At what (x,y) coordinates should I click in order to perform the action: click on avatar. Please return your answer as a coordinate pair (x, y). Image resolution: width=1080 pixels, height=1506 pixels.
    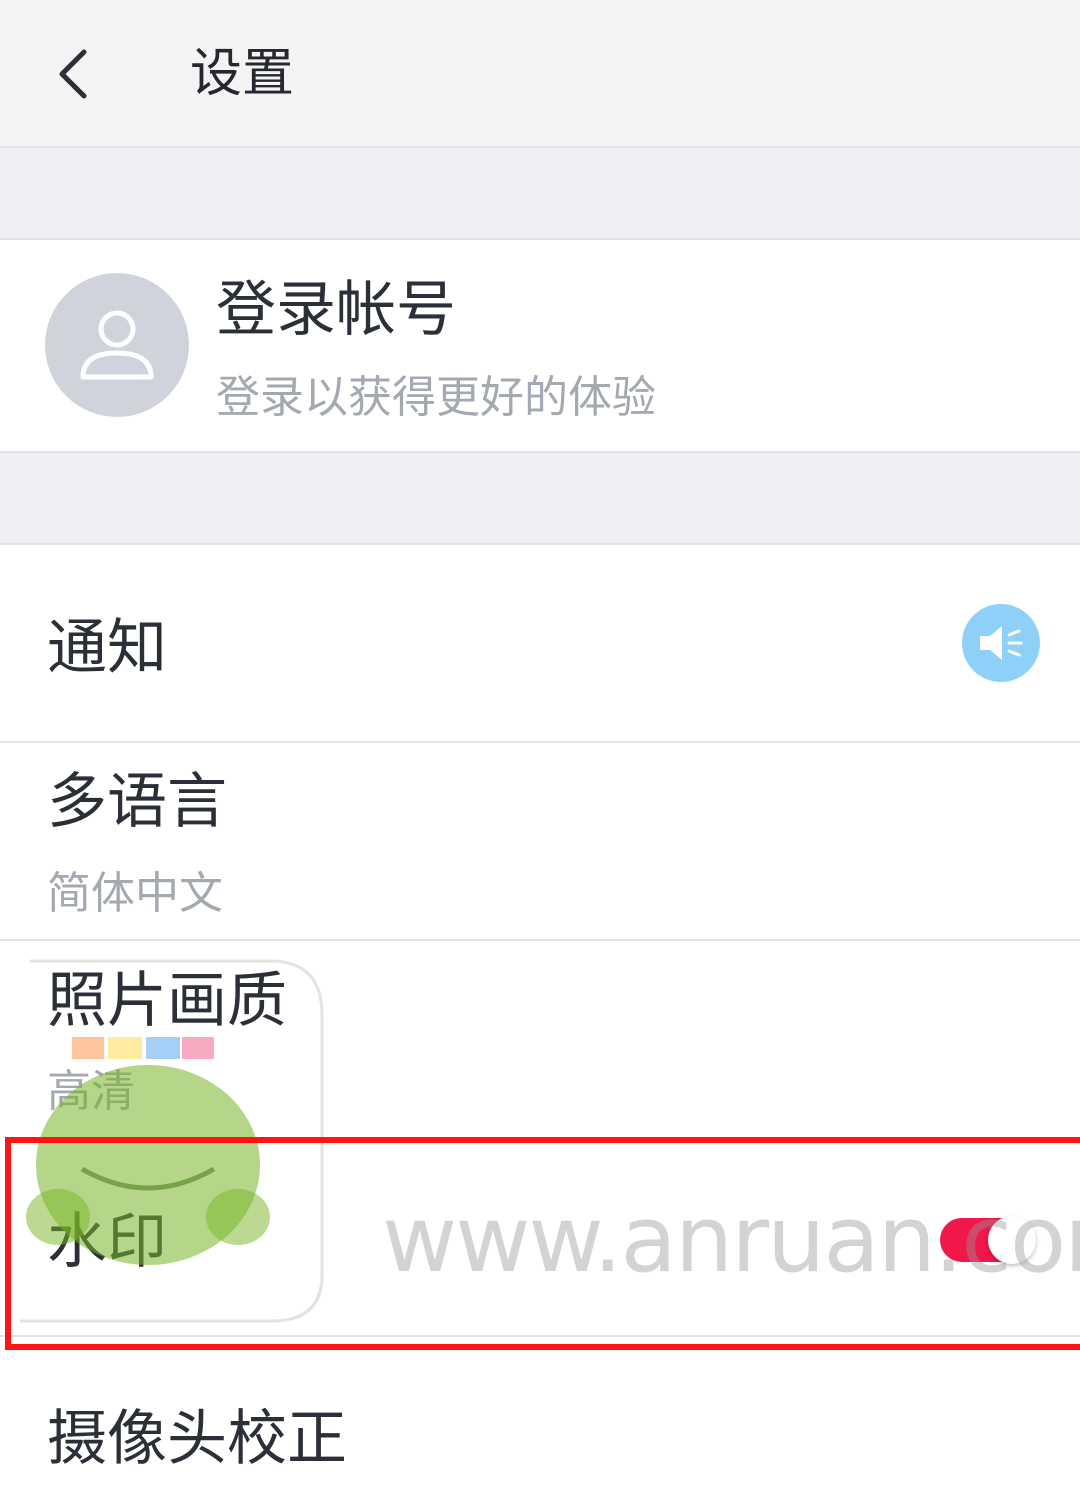
    Looking at the image, I should click on (117, 345).